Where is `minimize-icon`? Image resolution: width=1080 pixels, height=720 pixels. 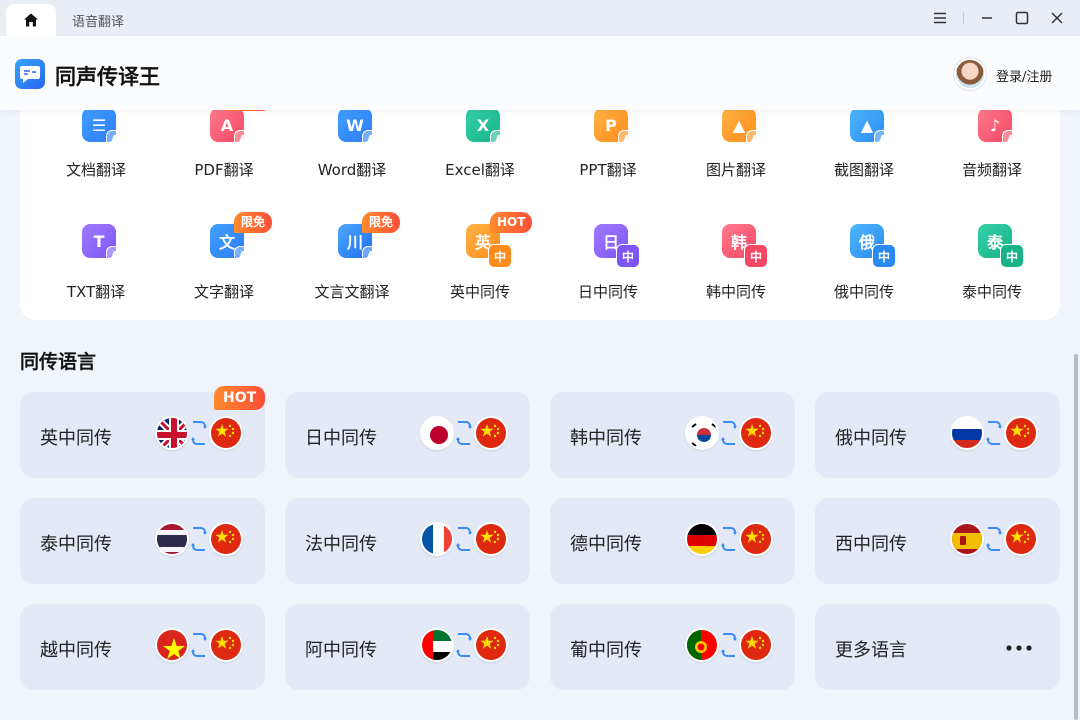
minimize-icon is located at coordinates (987, 18).